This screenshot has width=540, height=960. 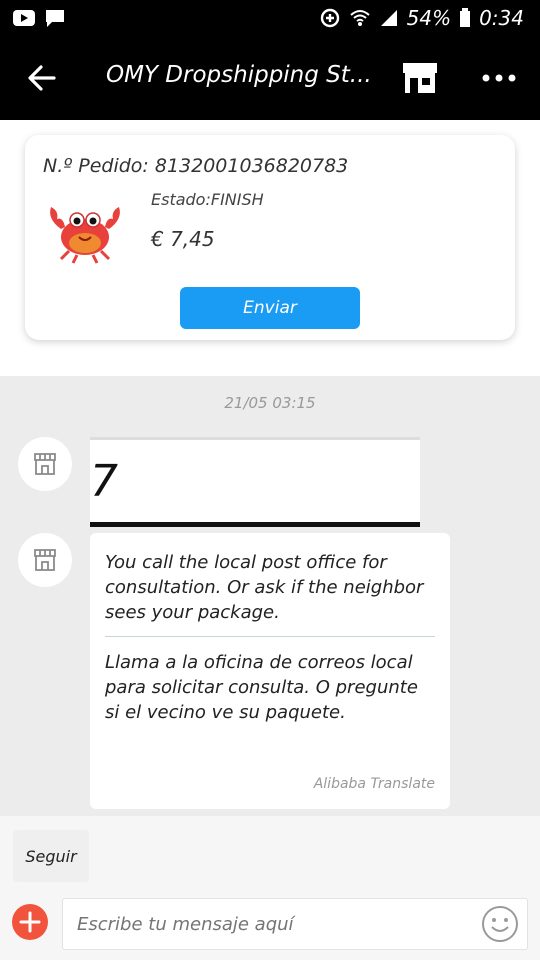 I want to click on status-bar: 54% 0:34, so click(x=270, y=18).